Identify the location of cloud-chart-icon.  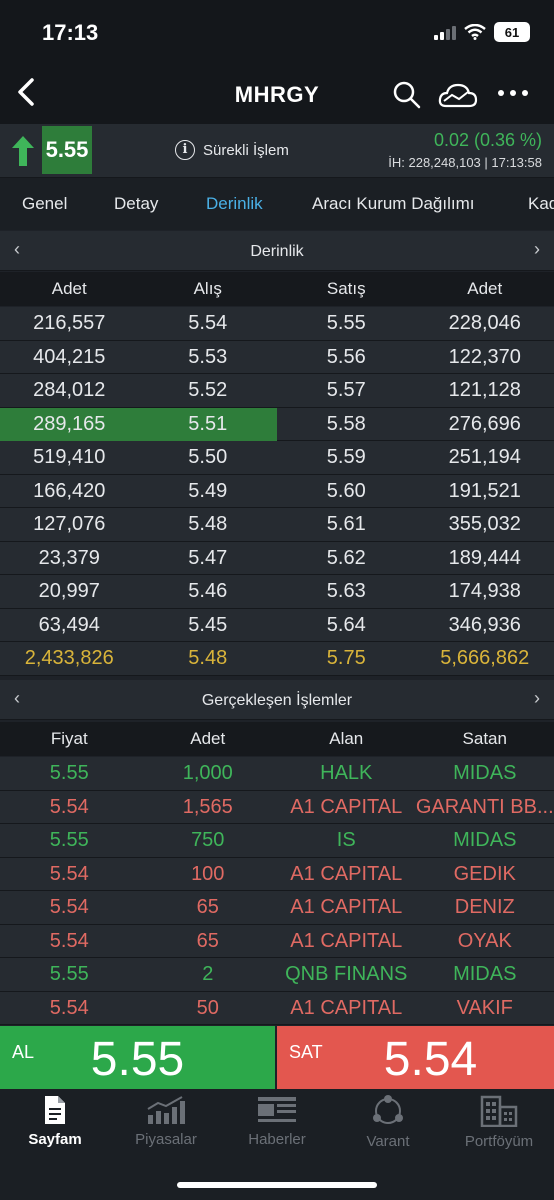
(458, 95).